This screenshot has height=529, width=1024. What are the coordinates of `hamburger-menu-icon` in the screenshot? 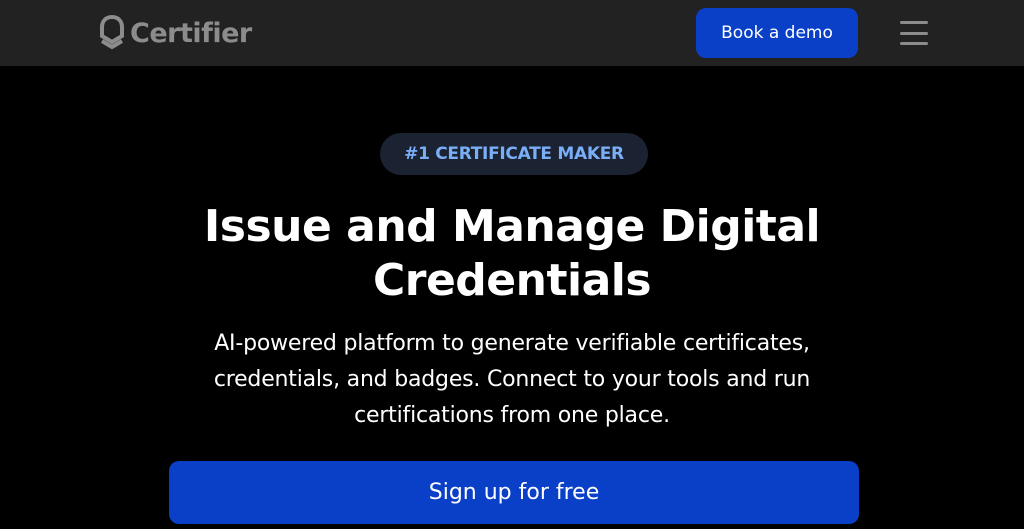 It's located at (914, 33).